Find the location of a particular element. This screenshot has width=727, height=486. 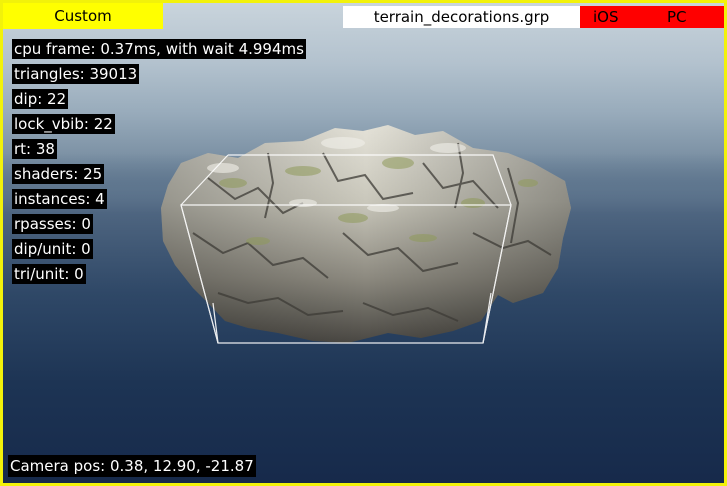

top-toolbar: Custom terrain_decorations.grp iOS PC is located at coordinates (363, 16).